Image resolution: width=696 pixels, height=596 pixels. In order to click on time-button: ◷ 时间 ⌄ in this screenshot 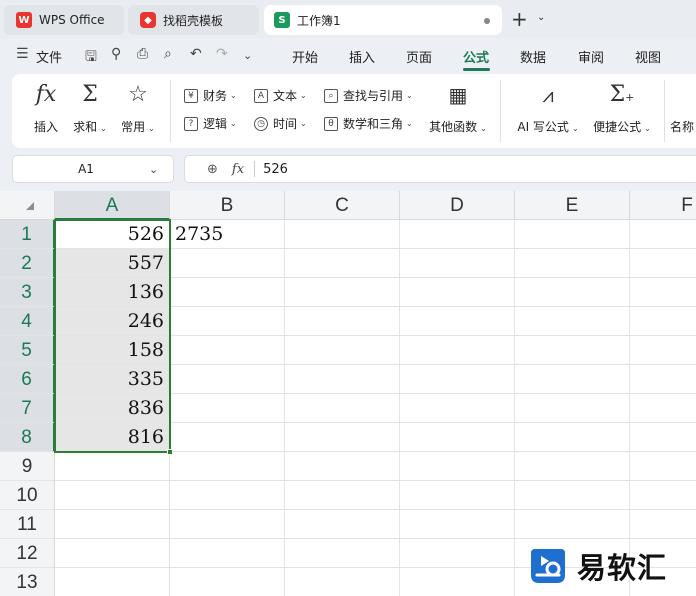, I will do `click(280, 123)`.